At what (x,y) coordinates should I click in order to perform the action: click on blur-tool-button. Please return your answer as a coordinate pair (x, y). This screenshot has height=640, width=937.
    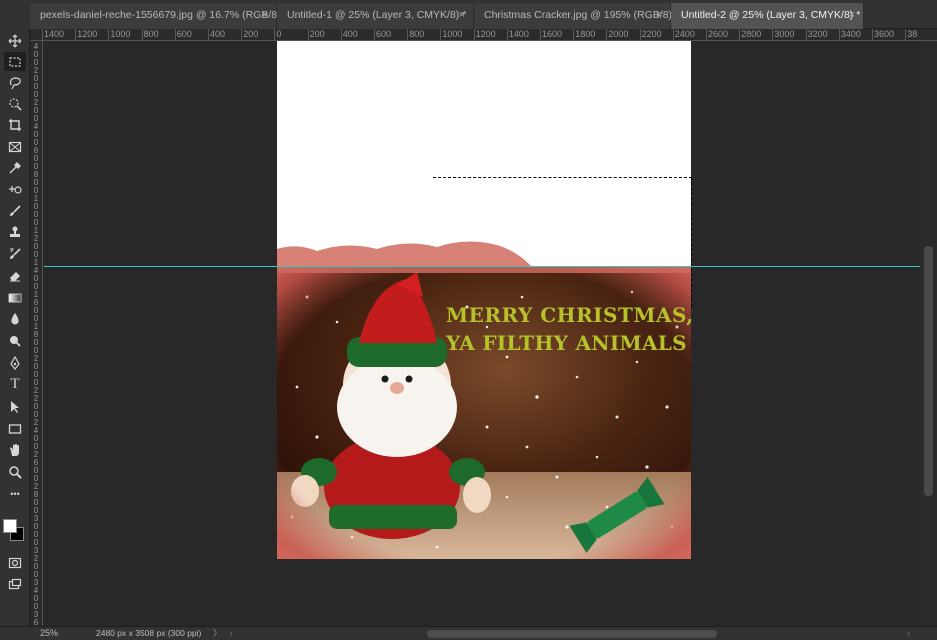
    Looking at the image, I should click on (15, 318).